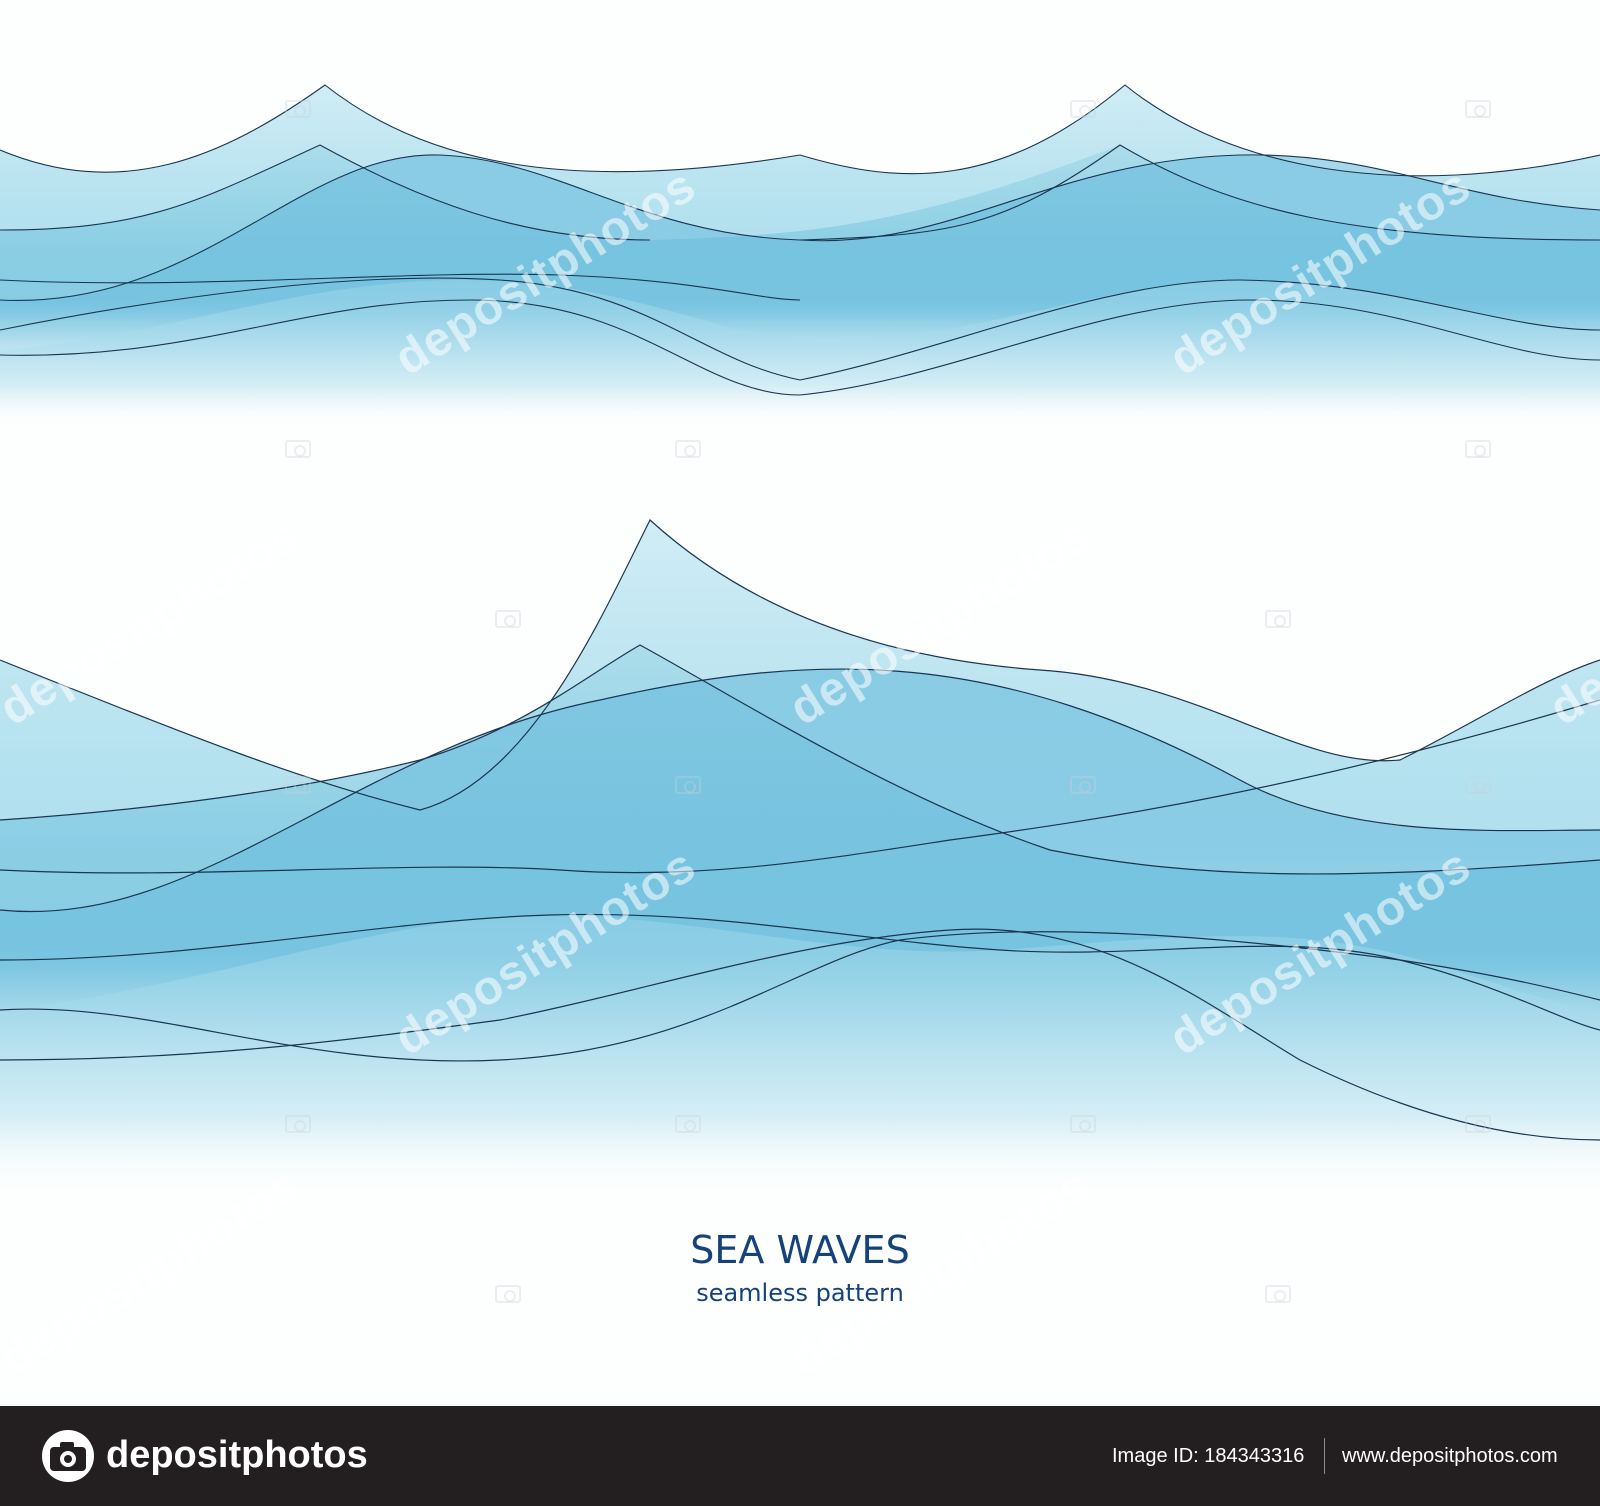 The image size is (1600, 1506). I want to click on artwork-title: SEA WAVES, so click(800, 1250).